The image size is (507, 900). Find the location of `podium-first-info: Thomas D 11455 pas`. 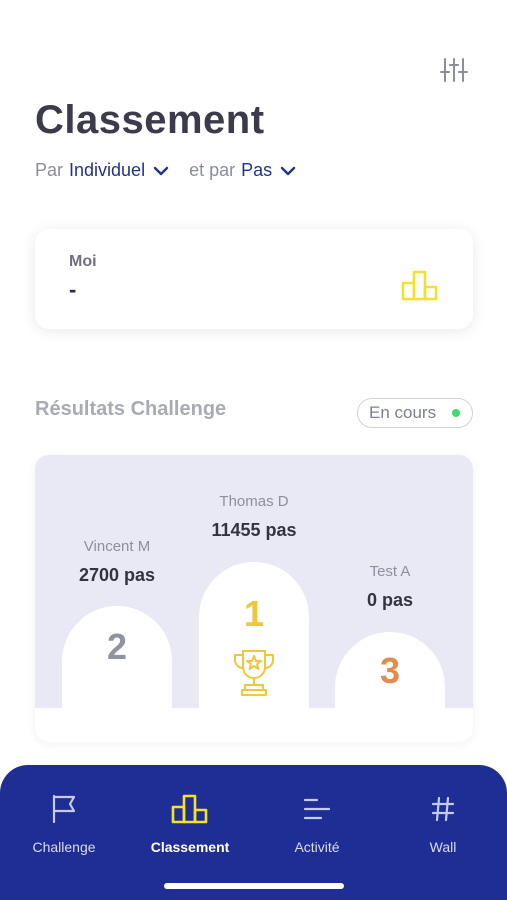

podium-first-info: Thomas D 11455 pas is located at coordinates (254, 517).